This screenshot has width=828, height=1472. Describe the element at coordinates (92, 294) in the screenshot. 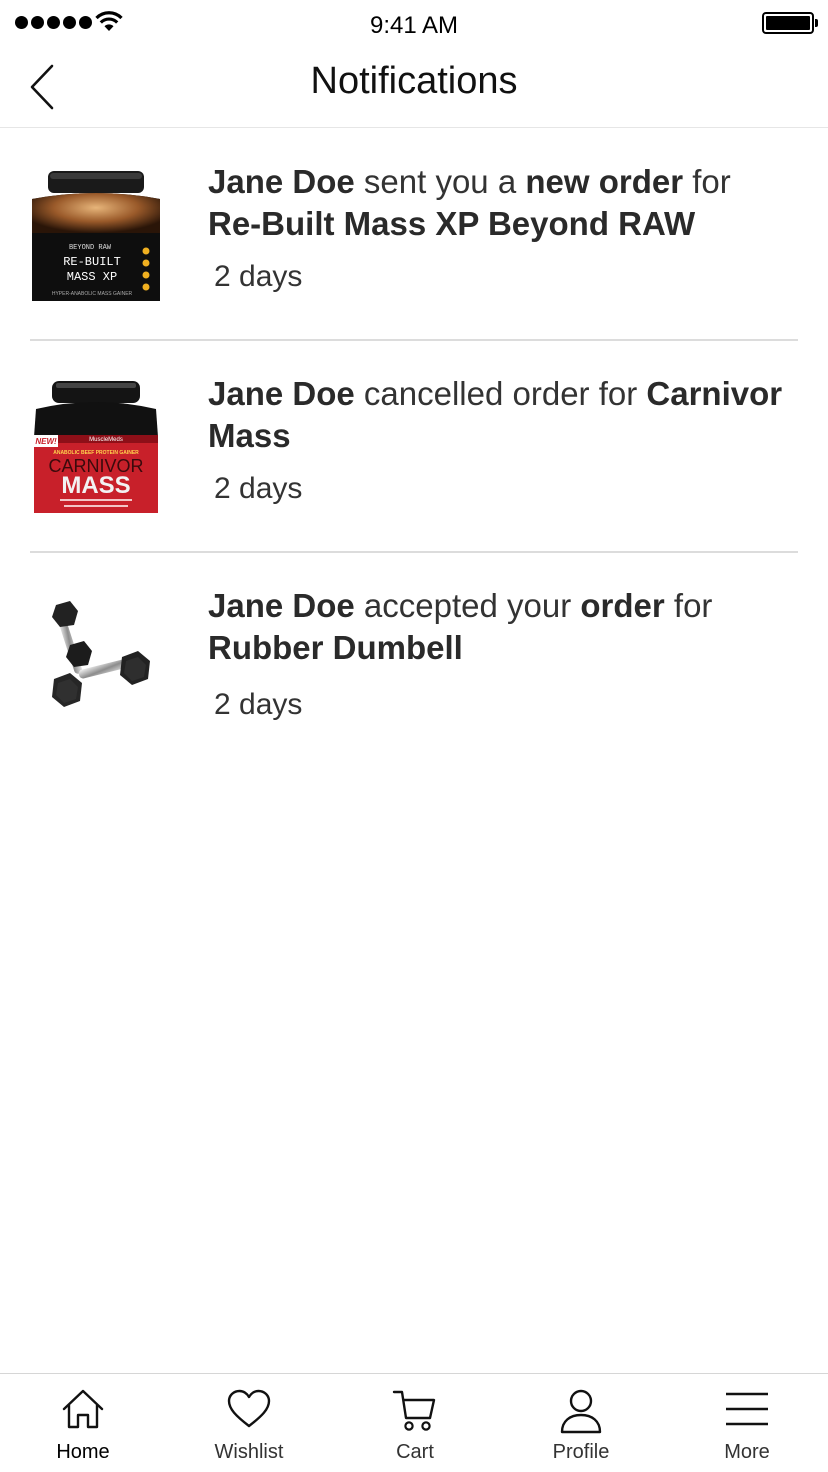

I see `rebuilt-sub-text: HYPER-ANABOLIC MASS GAINER` at that location.